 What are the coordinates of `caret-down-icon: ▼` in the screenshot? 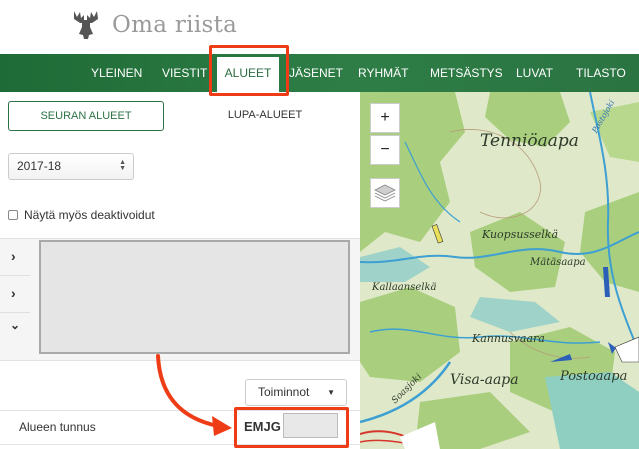 It's located at (331, 392).